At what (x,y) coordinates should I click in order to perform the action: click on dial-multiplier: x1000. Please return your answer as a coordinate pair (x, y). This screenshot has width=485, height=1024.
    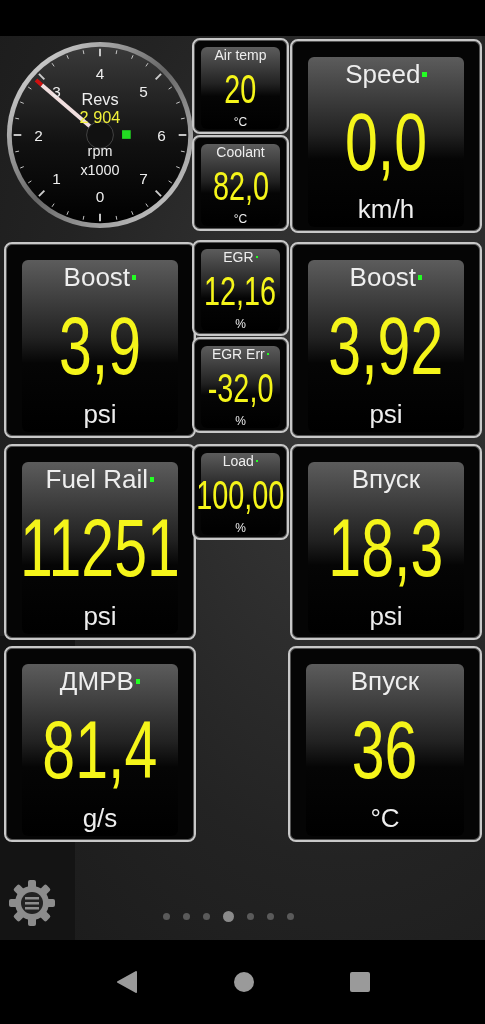
    Looking at the image, I should click on (100, 170).